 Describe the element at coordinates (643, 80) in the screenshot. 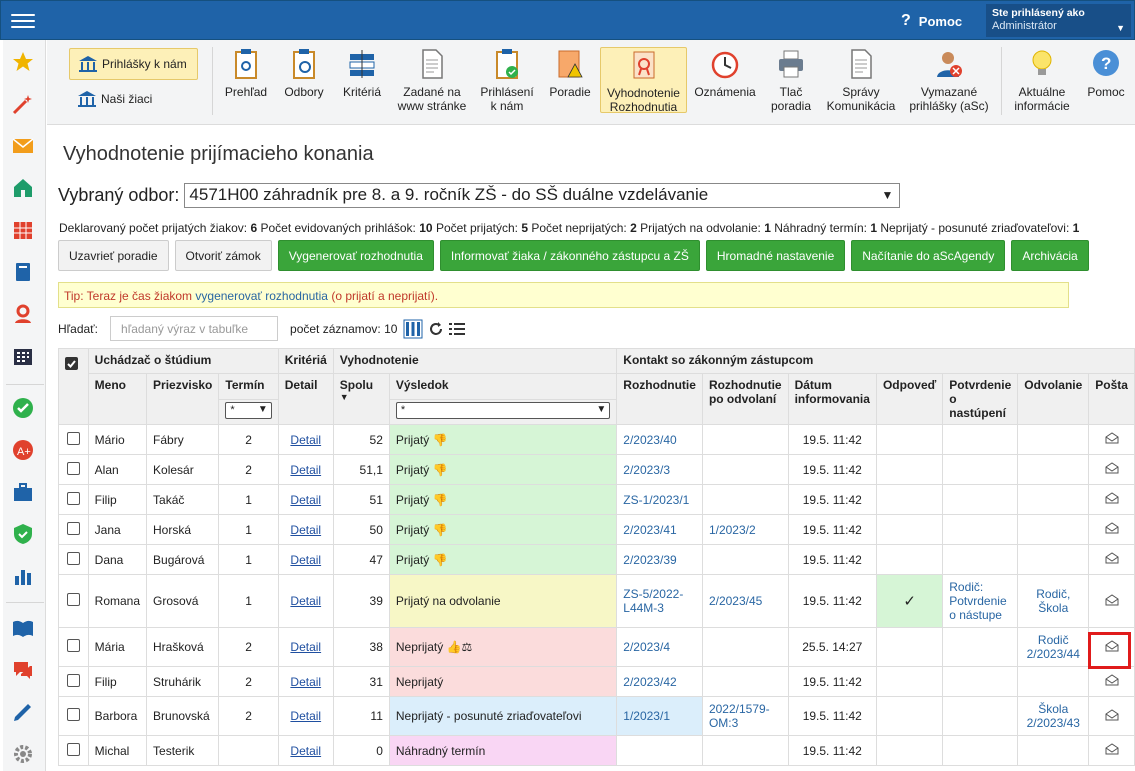

I see `vyhodnotenie-rozhodnutia-button: Vyhodnotenie Rozhodnutia` at that location.